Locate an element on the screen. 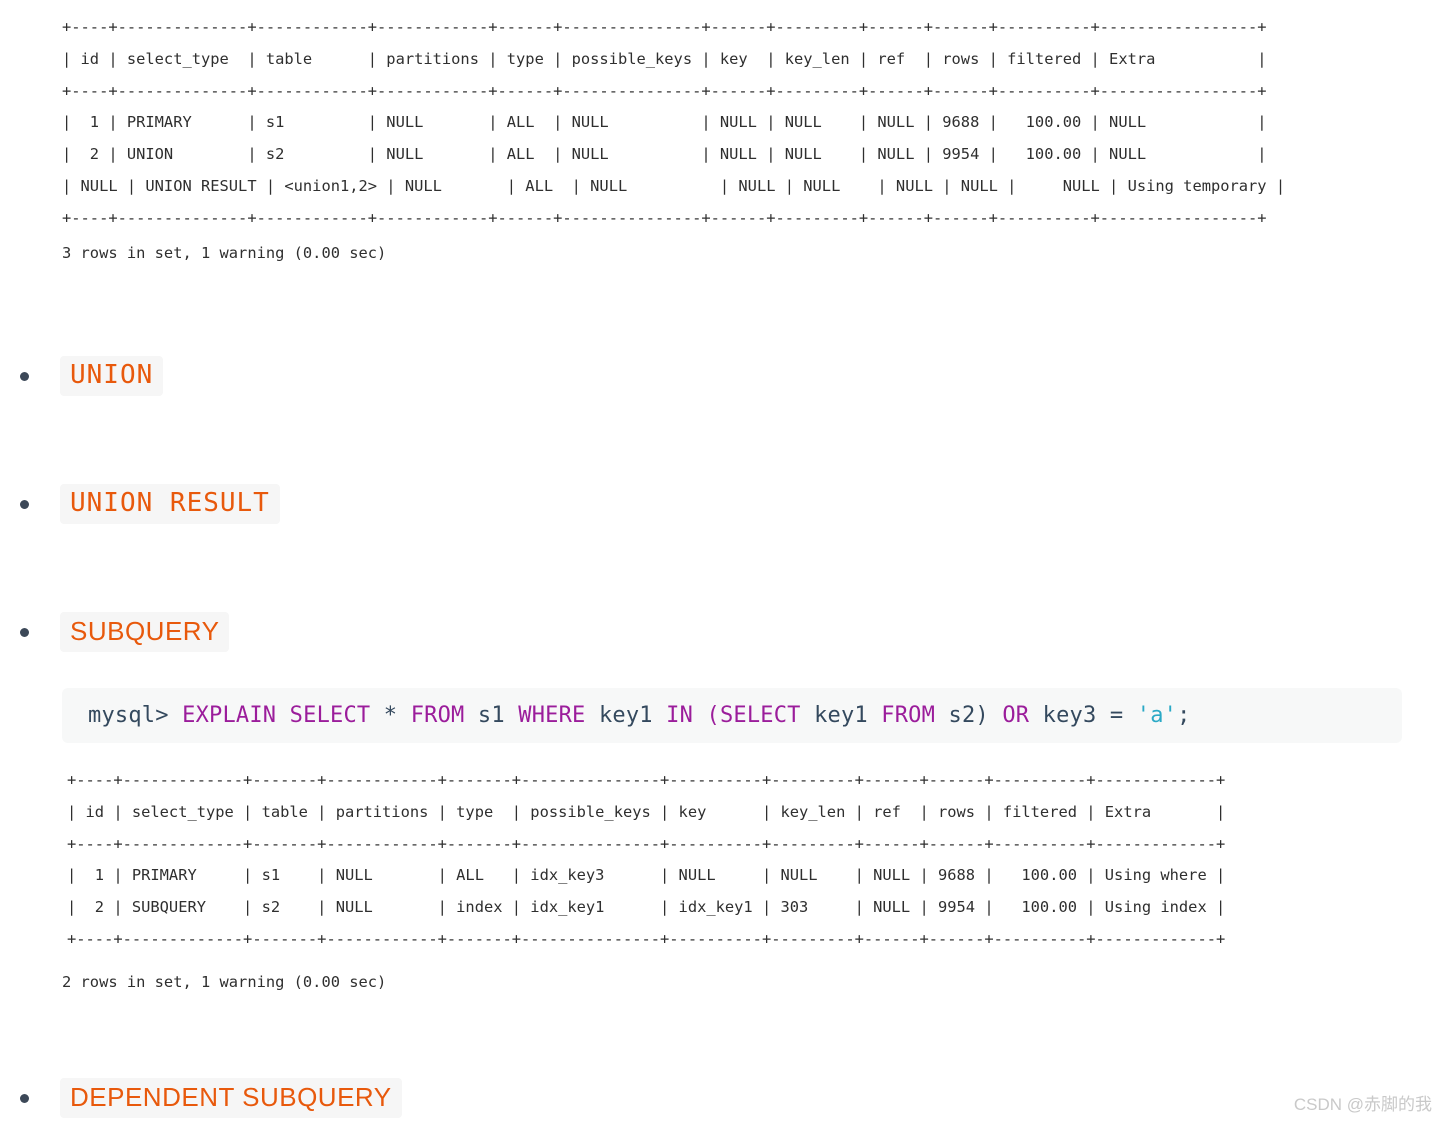 This screenshot has height=1129, width=1454. sql-token-plain: ; is located at coordinates (1184, 715).